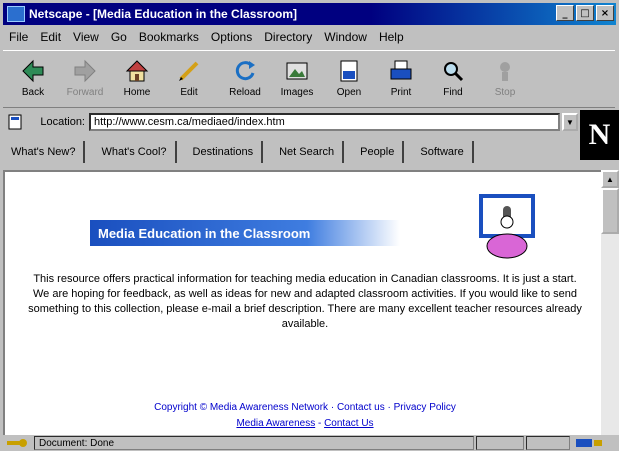 The image size is (619, 451). I want to click on back-button: Back, so click(33, 80).